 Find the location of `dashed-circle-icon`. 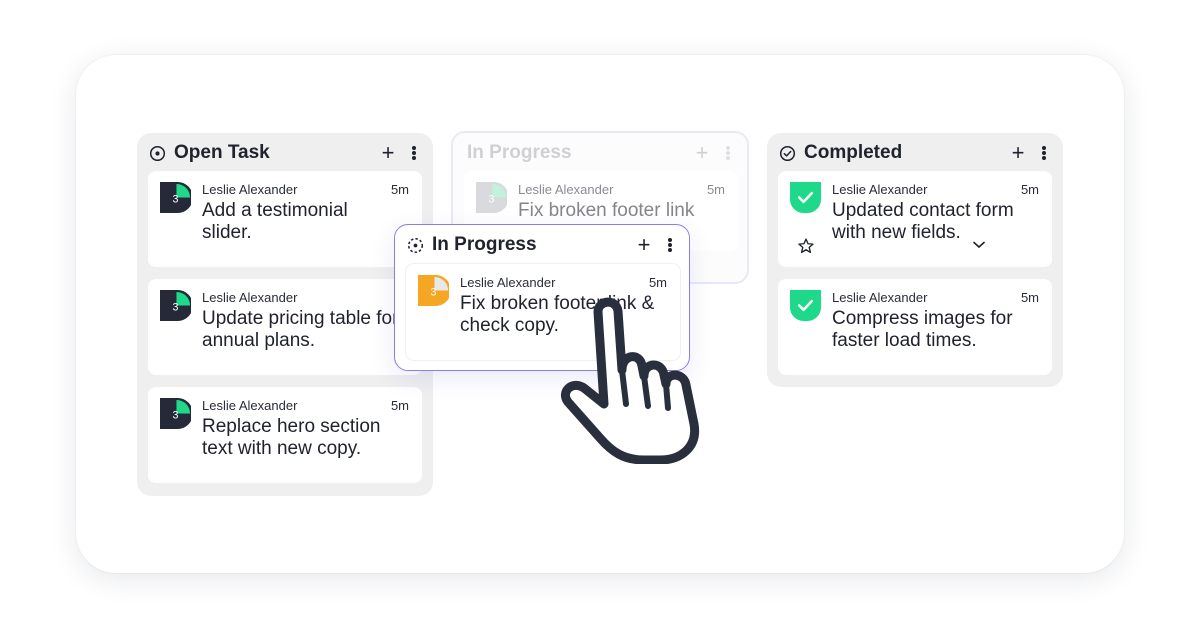

dashed-circle-icon is located at coordinates (415, 245).